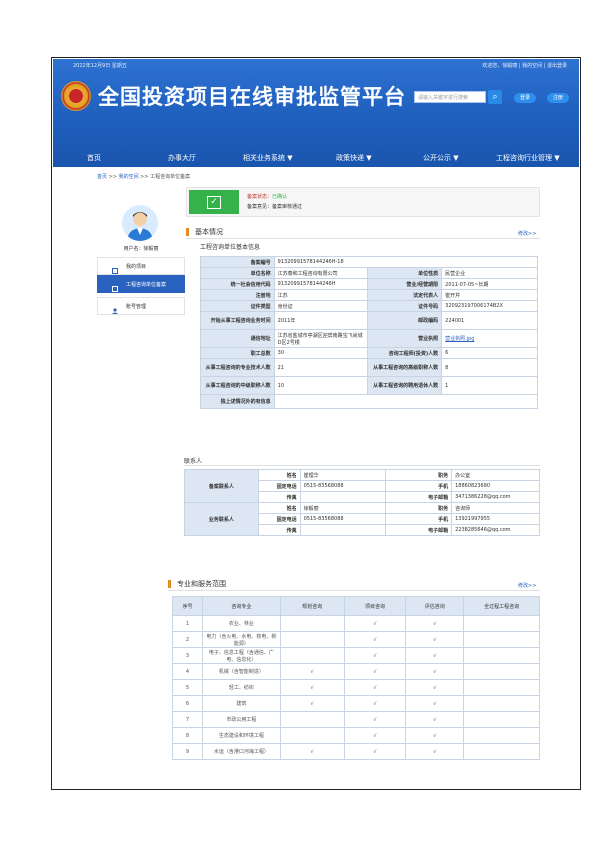 The image size is (600, 849). I want to click on top-bar: 2022年12月9日 星期五 欢迎您，徐毅丽 | 我的空间 | 退出登录, so click(316, 65).